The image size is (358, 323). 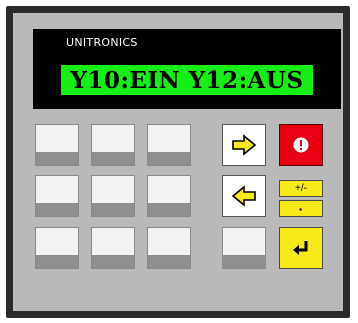 I want to click on lcd-screen: Y10:EIN Y12:AUS, so click(x=187, y=80).